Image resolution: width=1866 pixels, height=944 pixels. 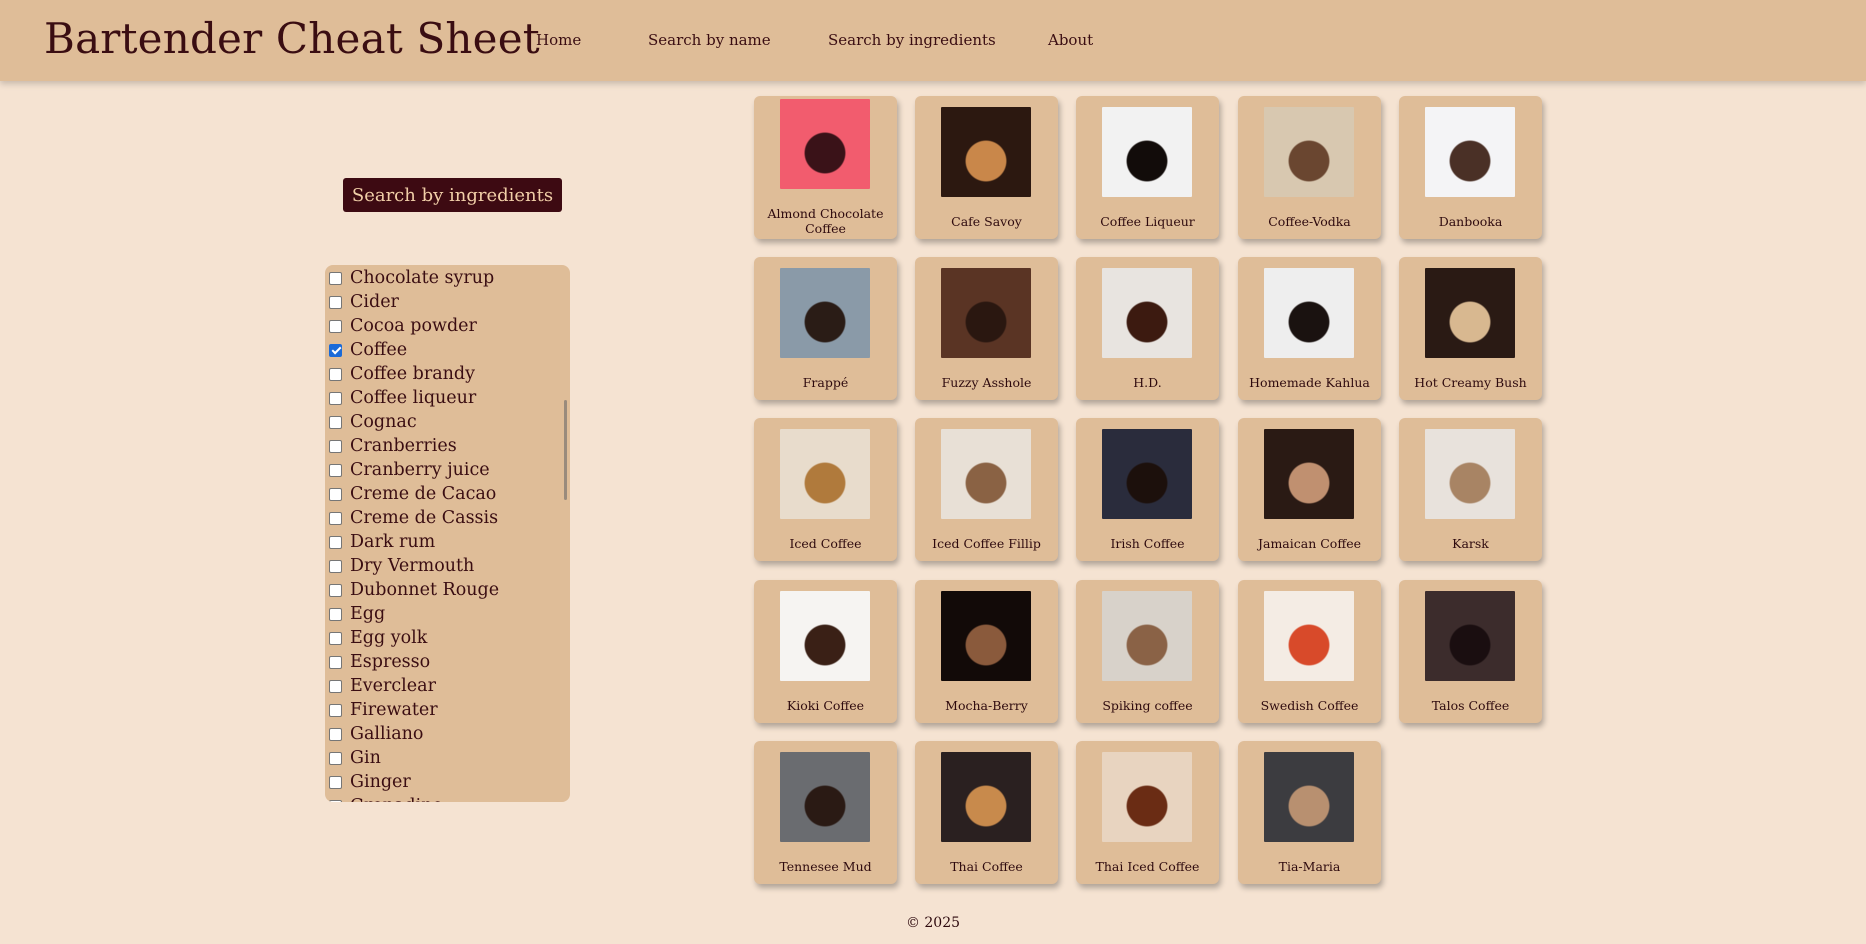 What do you see at coordinates (447, 734) in the screenshot?
I see `ingredient-item: Galliano` at bounding box center [447, 734].